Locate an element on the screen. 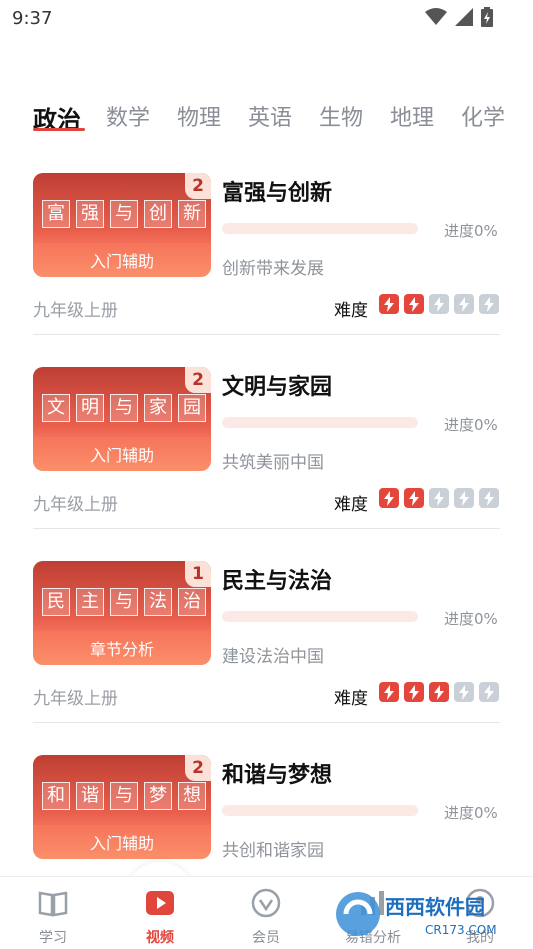 The height and width of the screenshot is (949, 533). course-thumbnail: 富强与创新 2 入门辅助 is located at coordinates (122, 225).